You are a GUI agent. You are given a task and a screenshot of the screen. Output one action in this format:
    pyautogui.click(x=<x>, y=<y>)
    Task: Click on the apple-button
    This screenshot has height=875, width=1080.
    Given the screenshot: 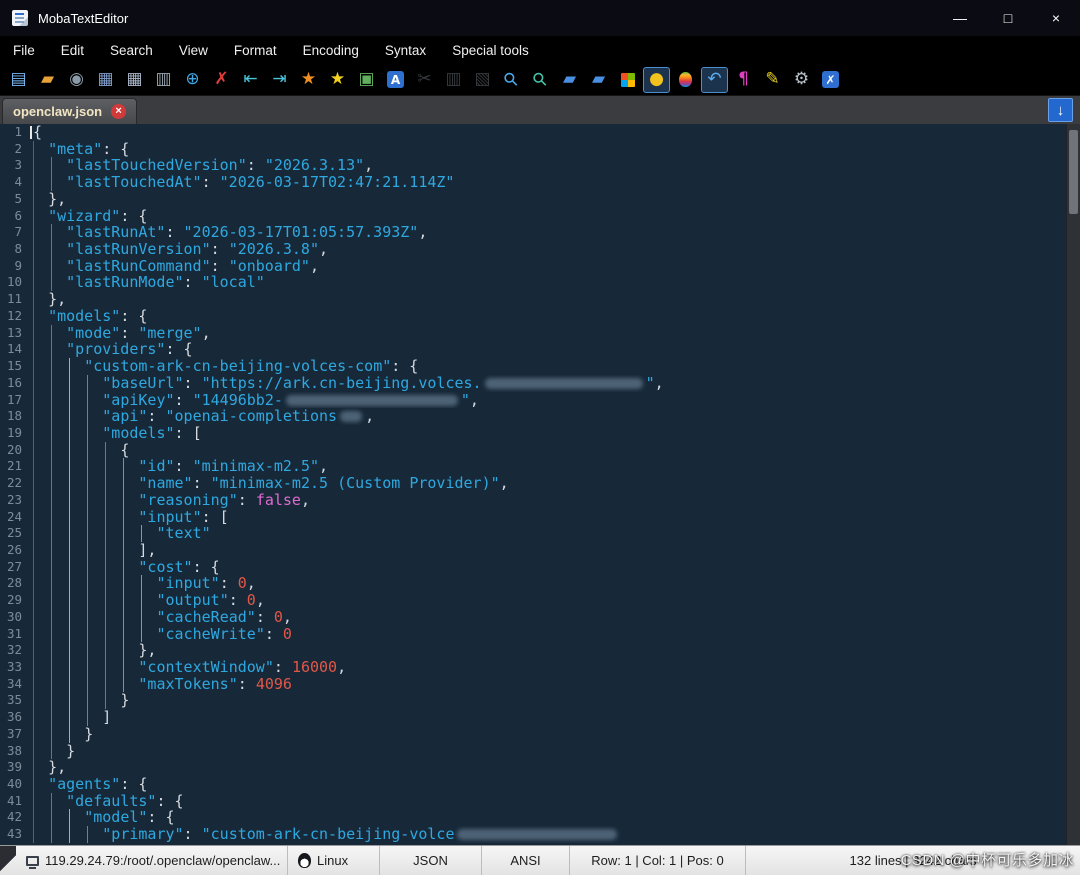 What is the action you would take?
    pyautogui.click(x=685, y=80)
    